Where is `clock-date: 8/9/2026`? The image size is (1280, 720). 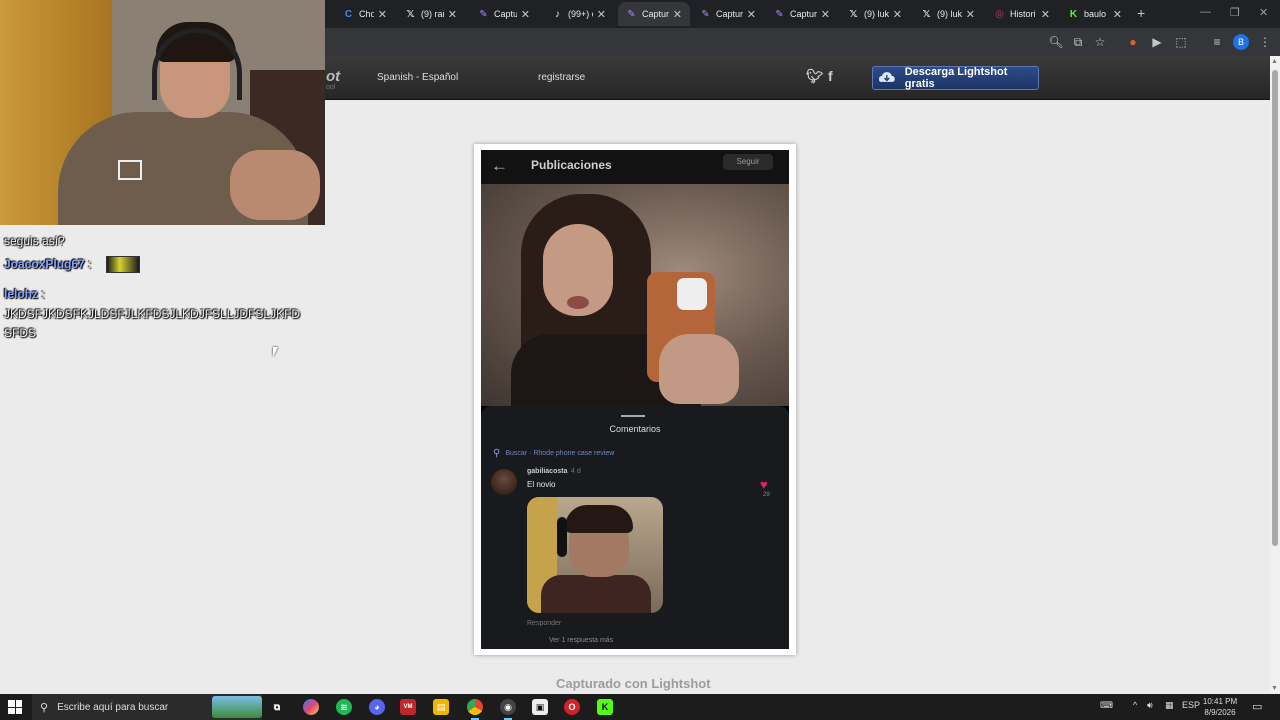
clock-date: 8/9/2026 is located at coordinates (1220, 712).